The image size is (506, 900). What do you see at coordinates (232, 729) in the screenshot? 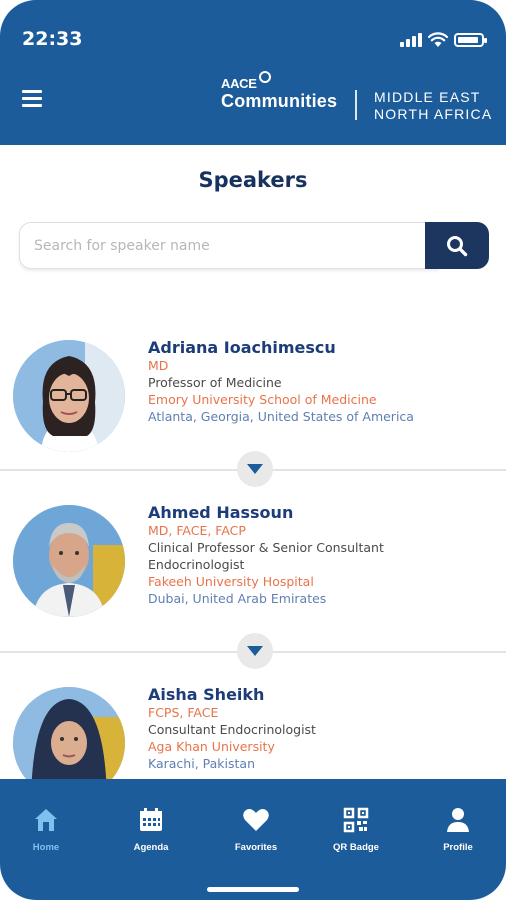
I see `speaker-title: Consultant Endocrinologist` at bounding box center [232, 729].